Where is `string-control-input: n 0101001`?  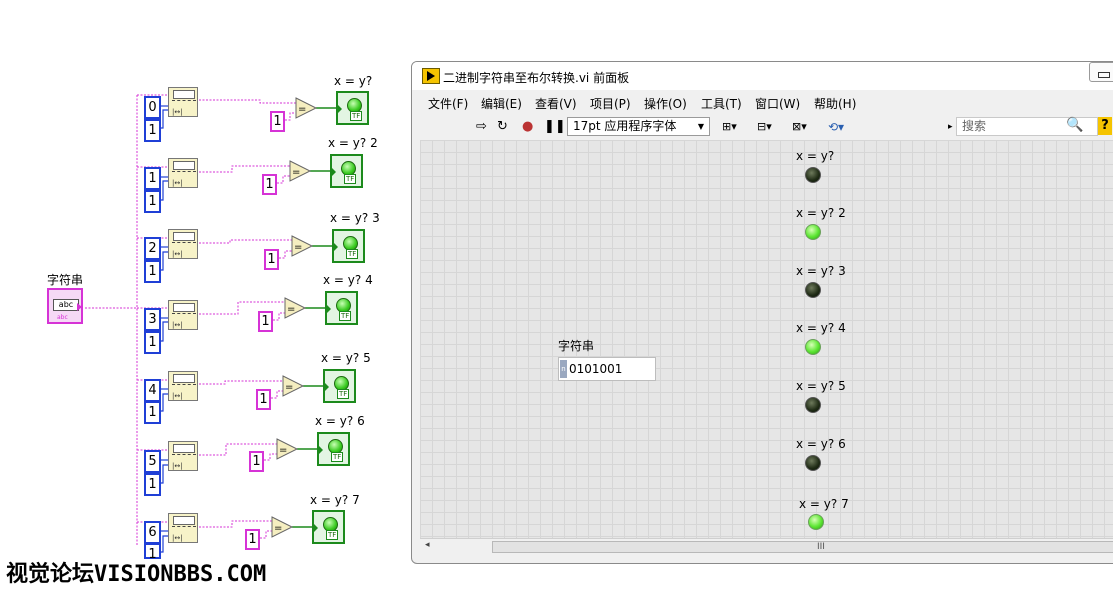
string-control-input: n 0101001 is located at coordinates (607, 369).